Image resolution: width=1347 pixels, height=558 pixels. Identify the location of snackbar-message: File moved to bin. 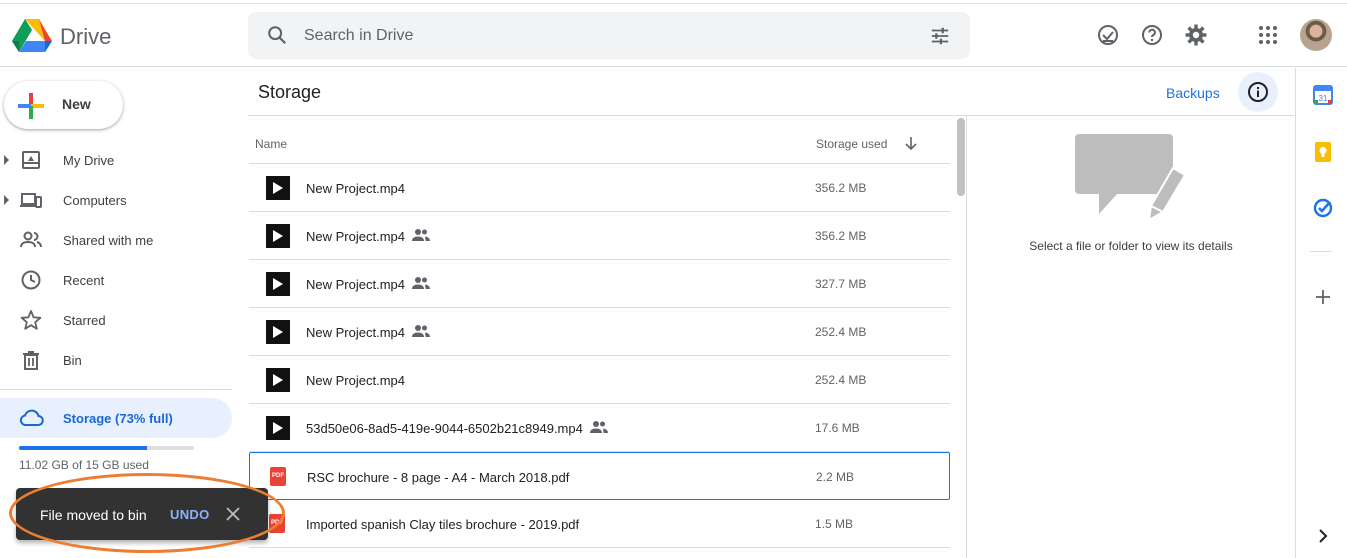
(93, 515).